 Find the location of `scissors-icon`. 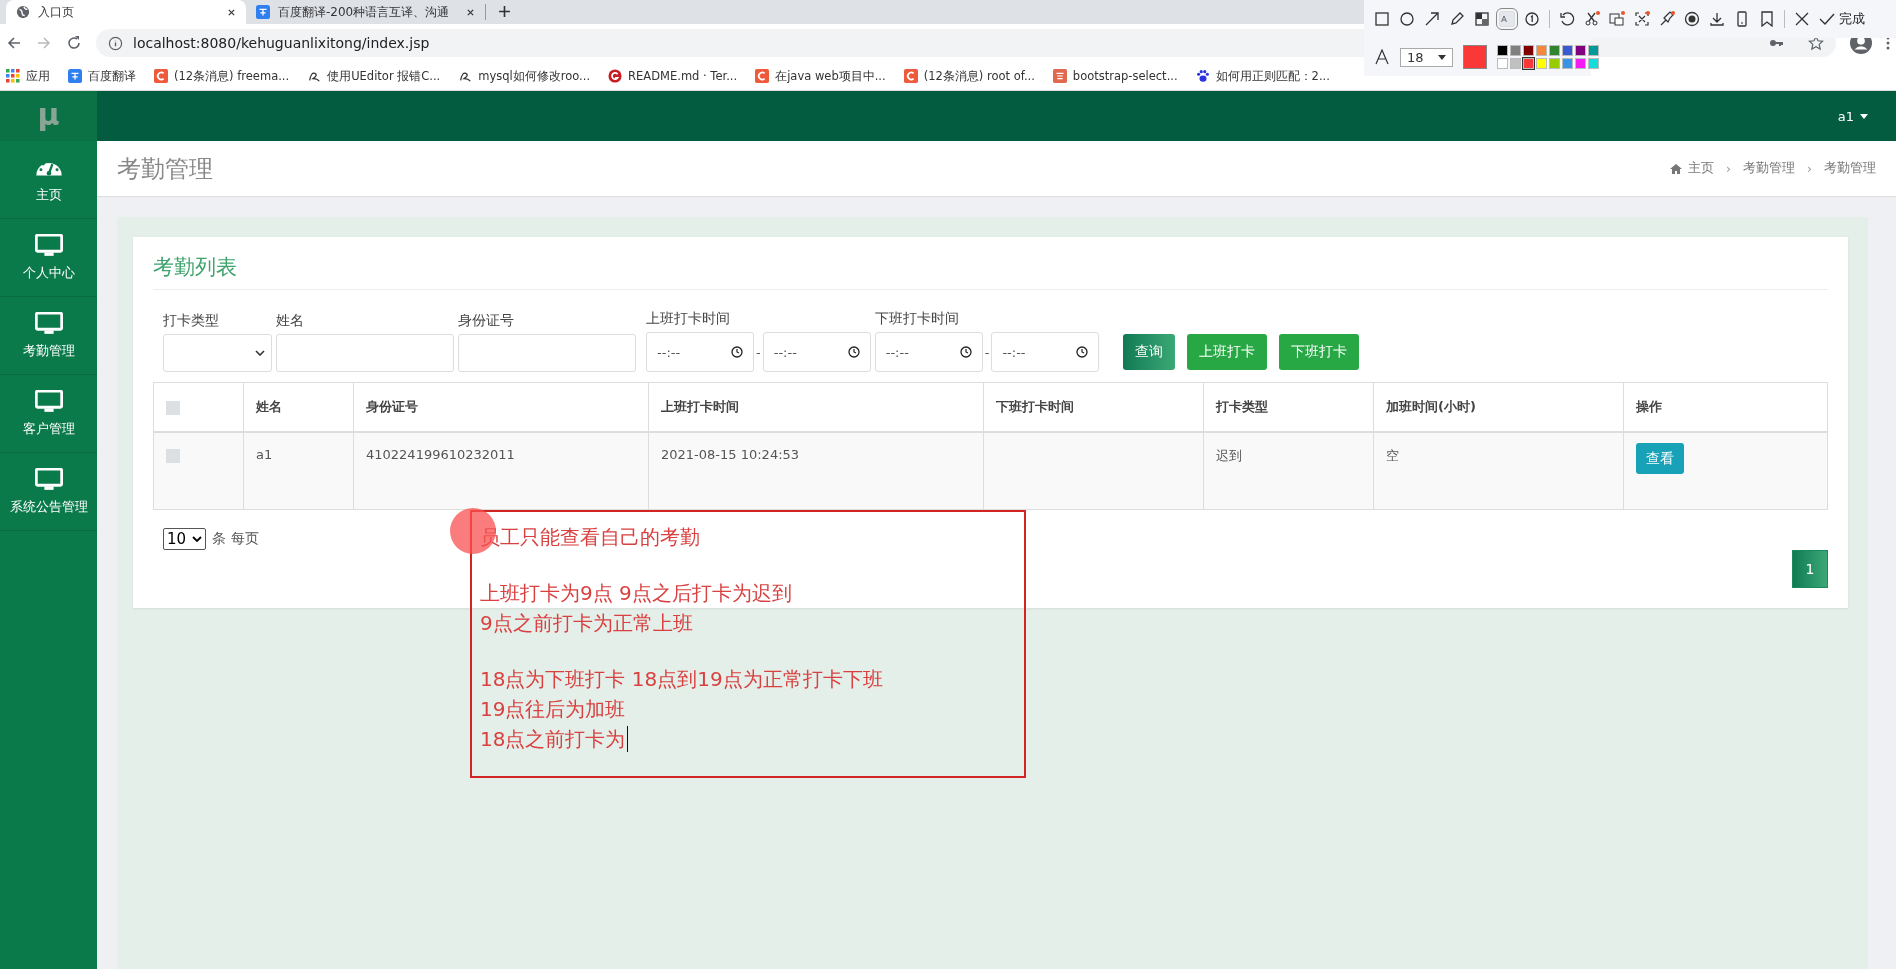

scissors-icon is located at coordinates (1592, 19).